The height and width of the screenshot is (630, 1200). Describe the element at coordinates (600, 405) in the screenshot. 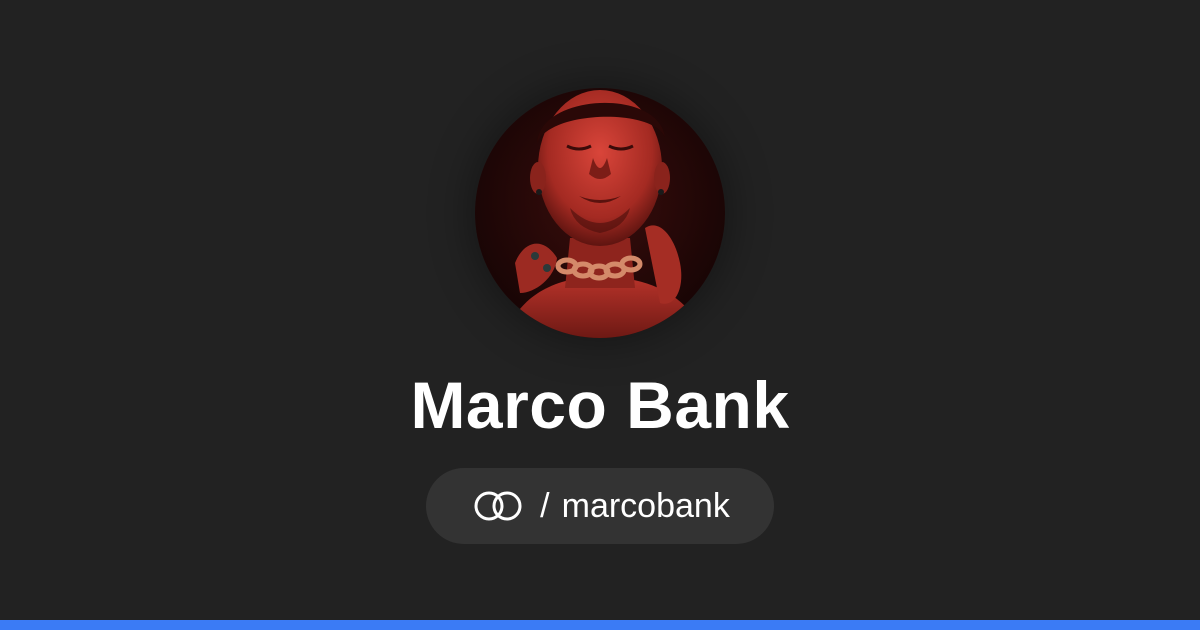

I see `profile-name: Marco Bank` at that location.